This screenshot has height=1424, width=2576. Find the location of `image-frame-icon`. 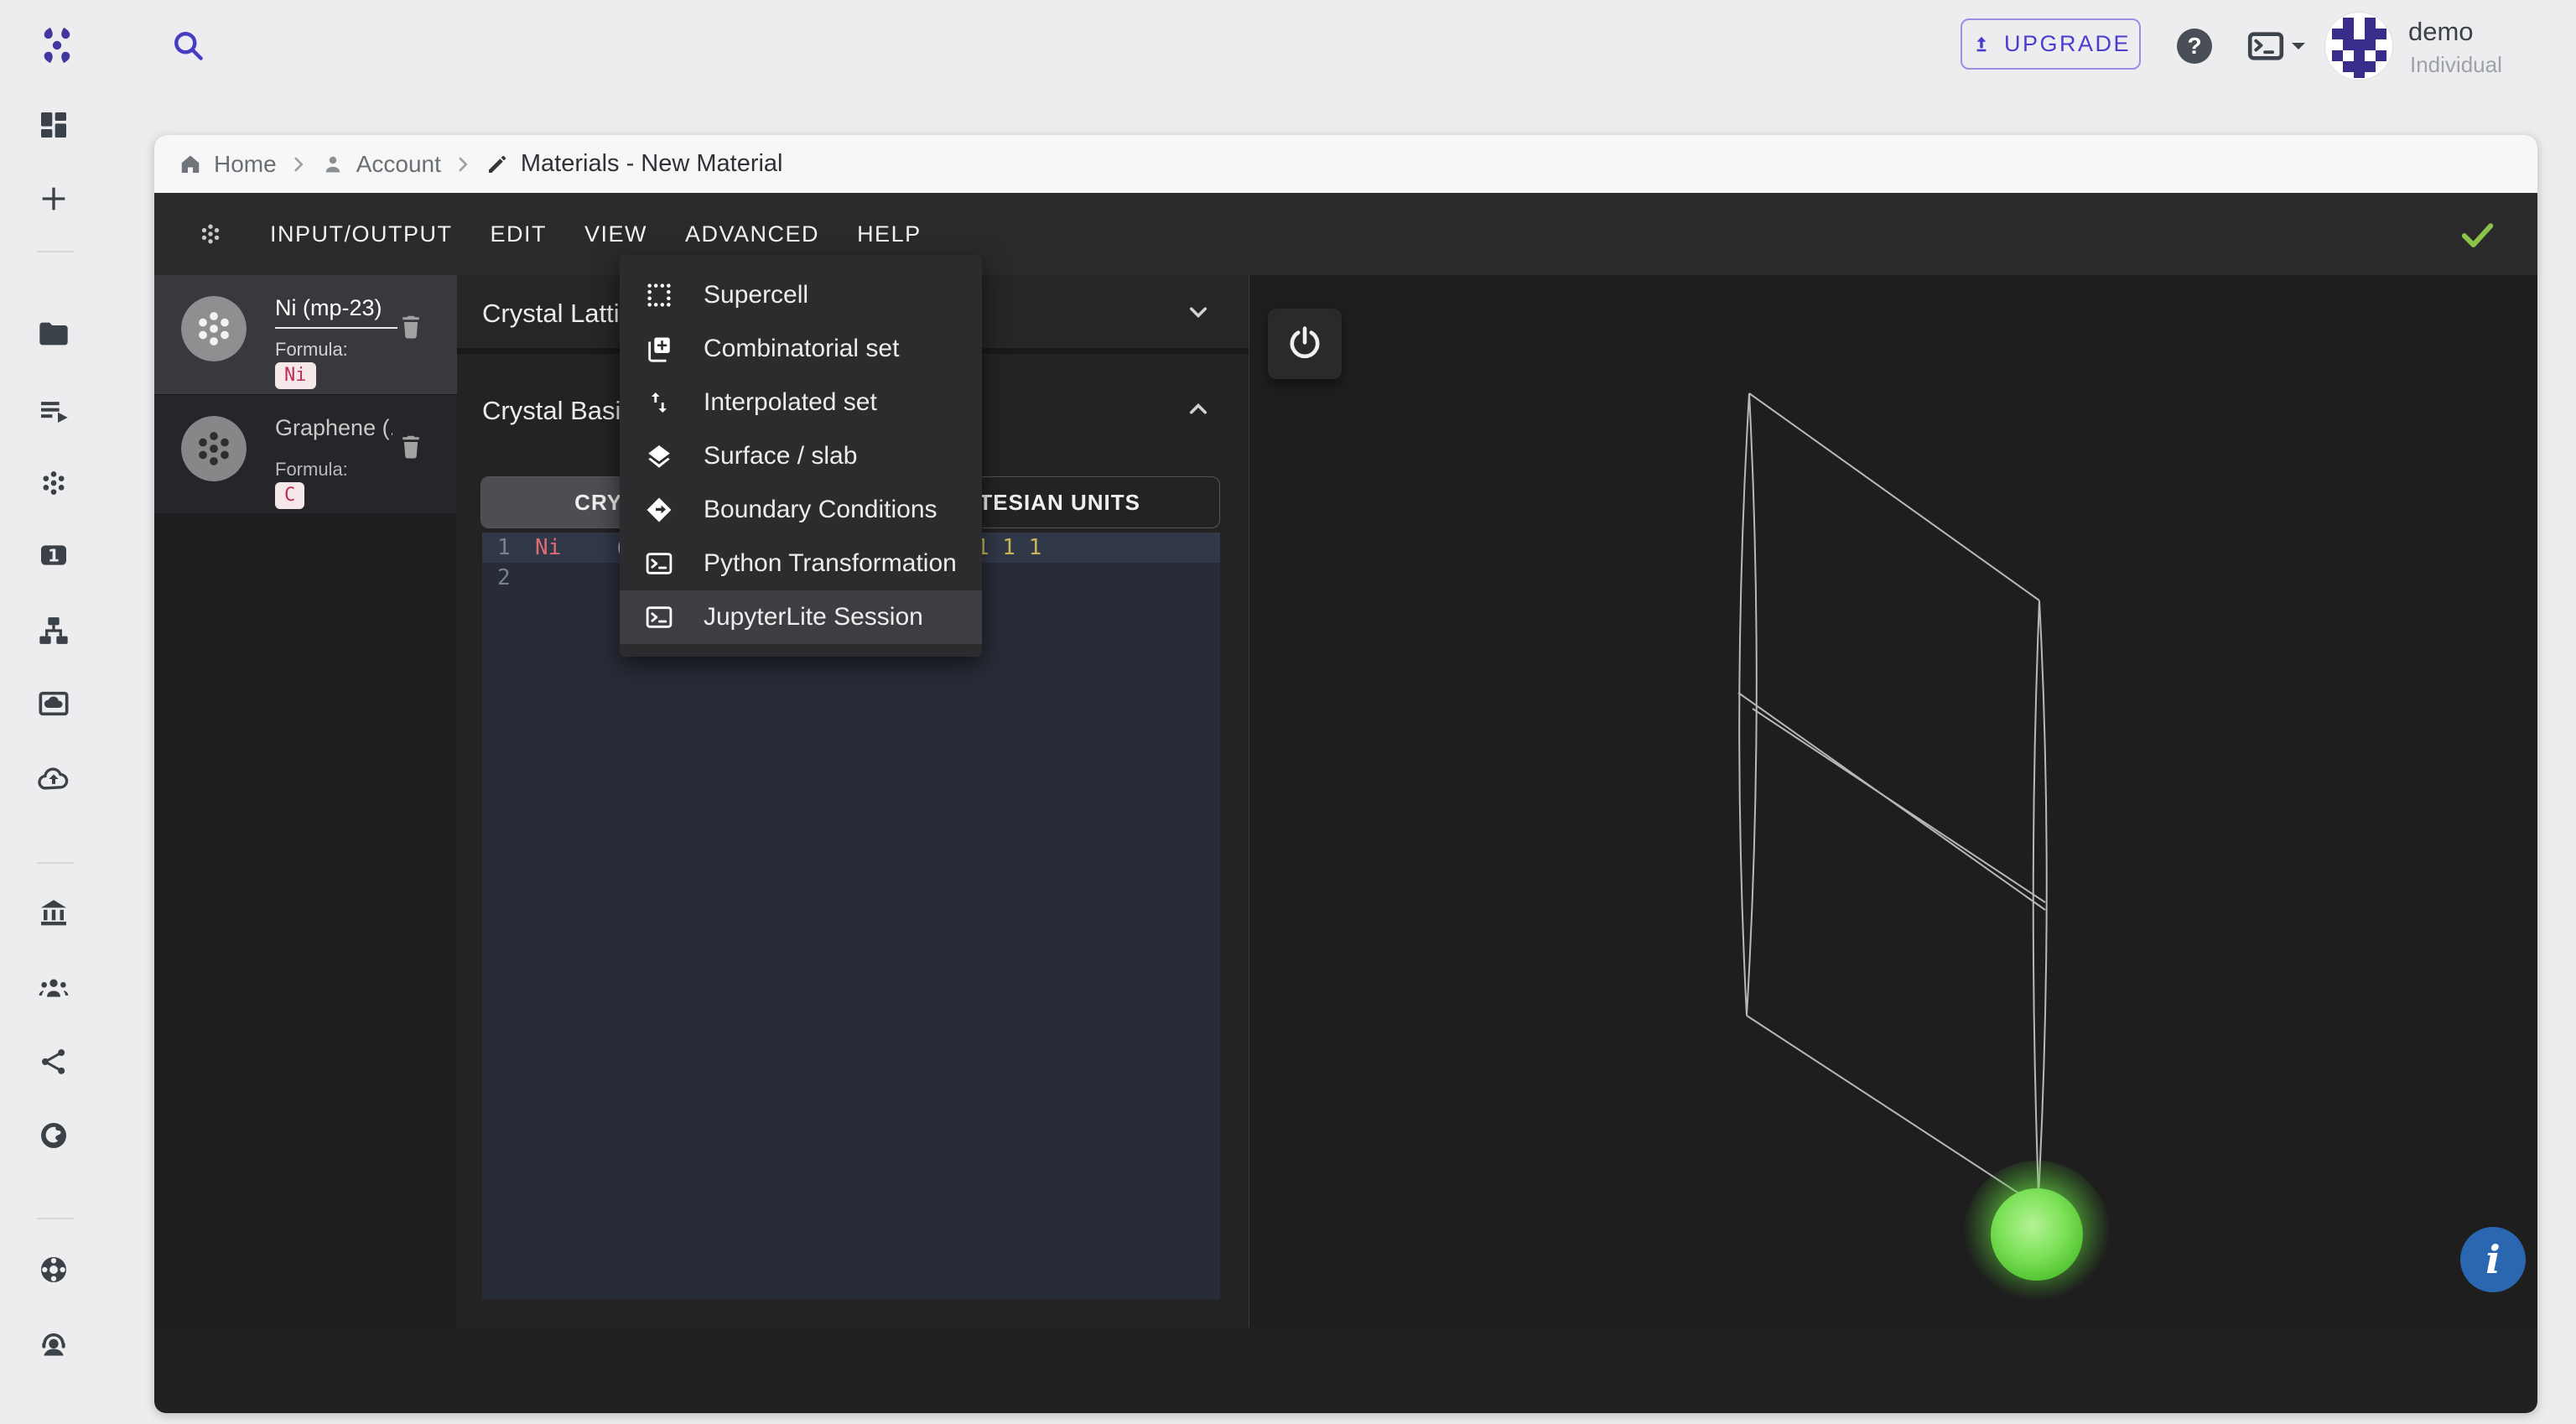

image-frame-icon is located at coordinates (54, 703).